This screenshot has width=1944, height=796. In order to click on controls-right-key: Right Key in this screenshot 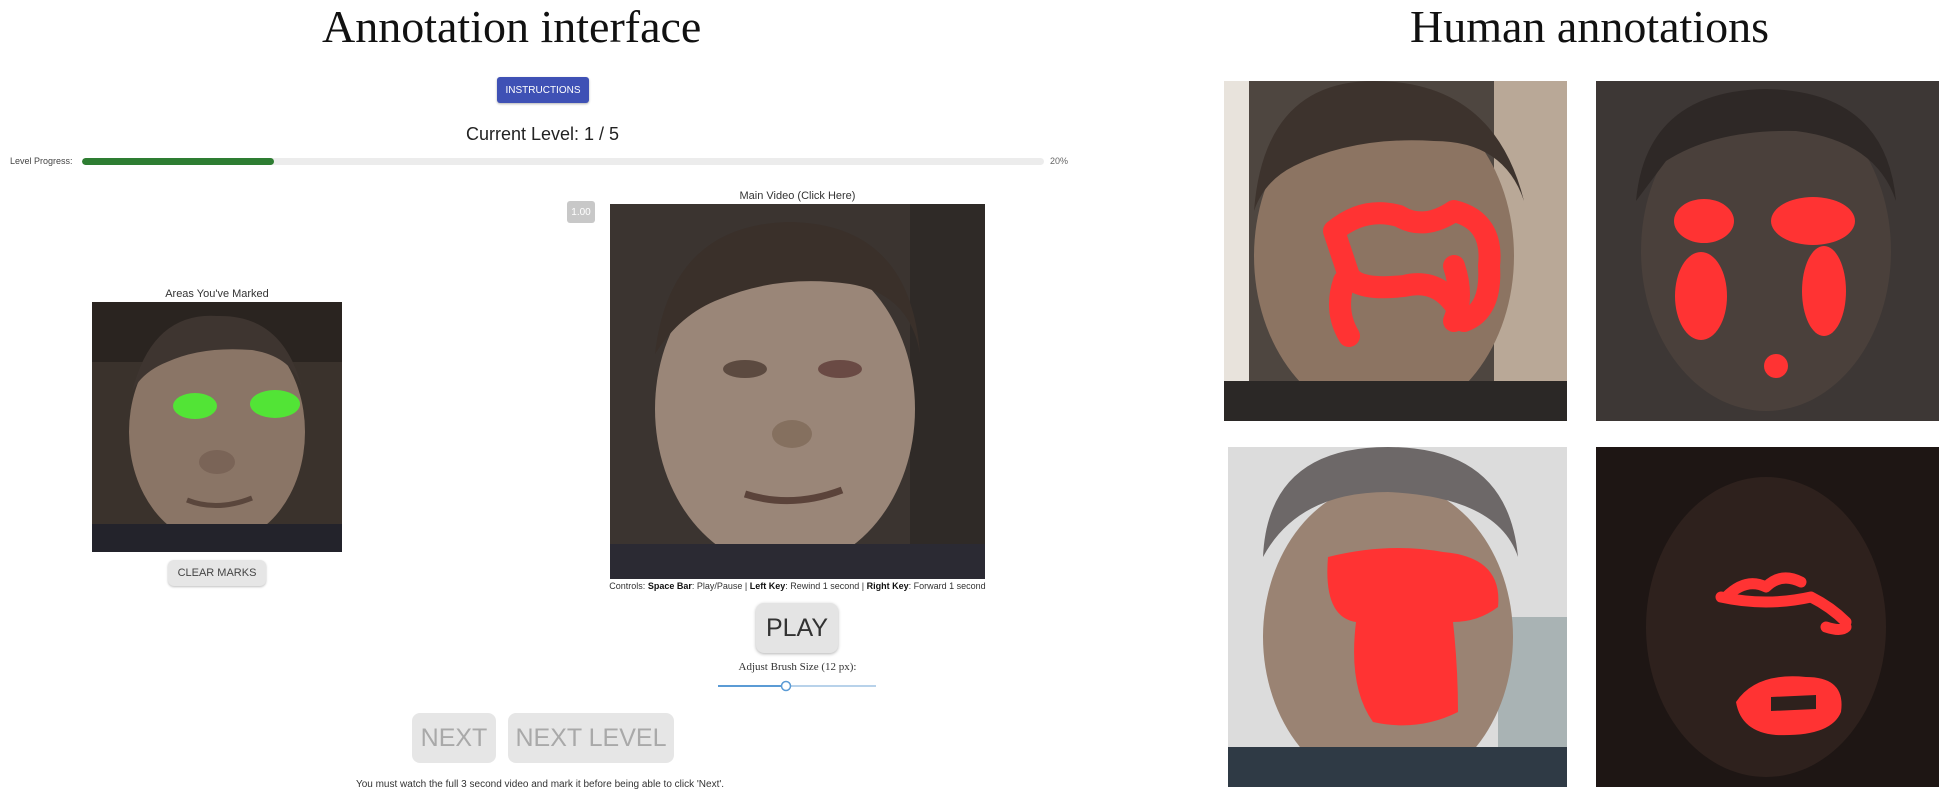, I will do `click(887, 586)`.